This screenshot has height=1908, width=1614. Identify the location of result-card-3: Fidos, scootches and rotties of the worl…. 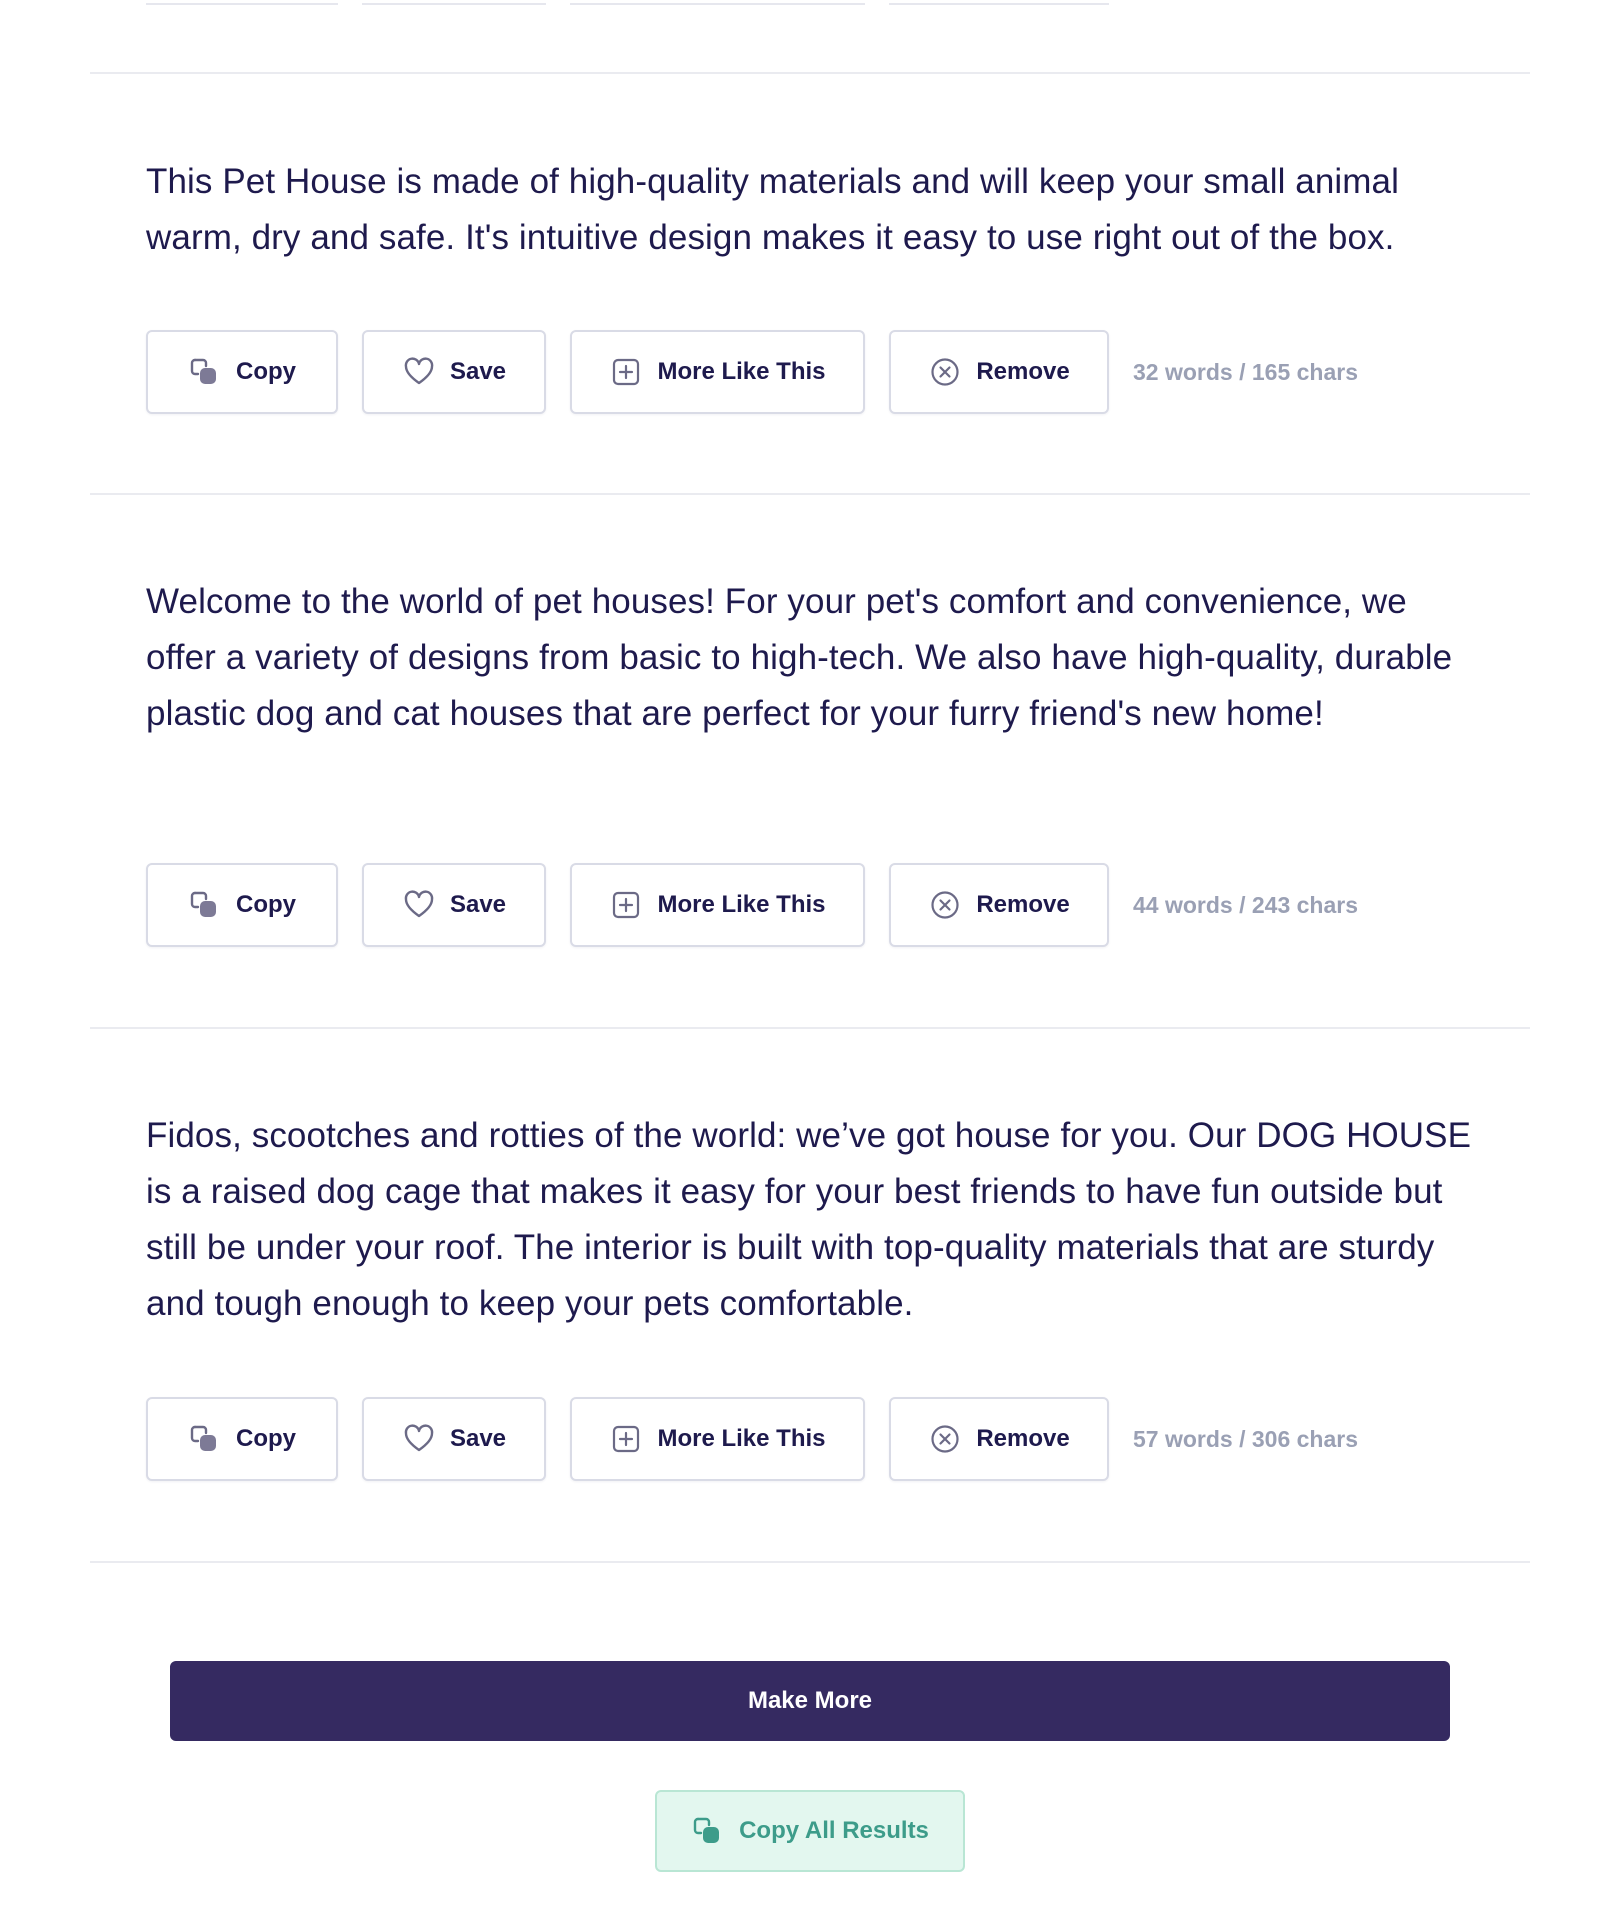
(811, 1220).